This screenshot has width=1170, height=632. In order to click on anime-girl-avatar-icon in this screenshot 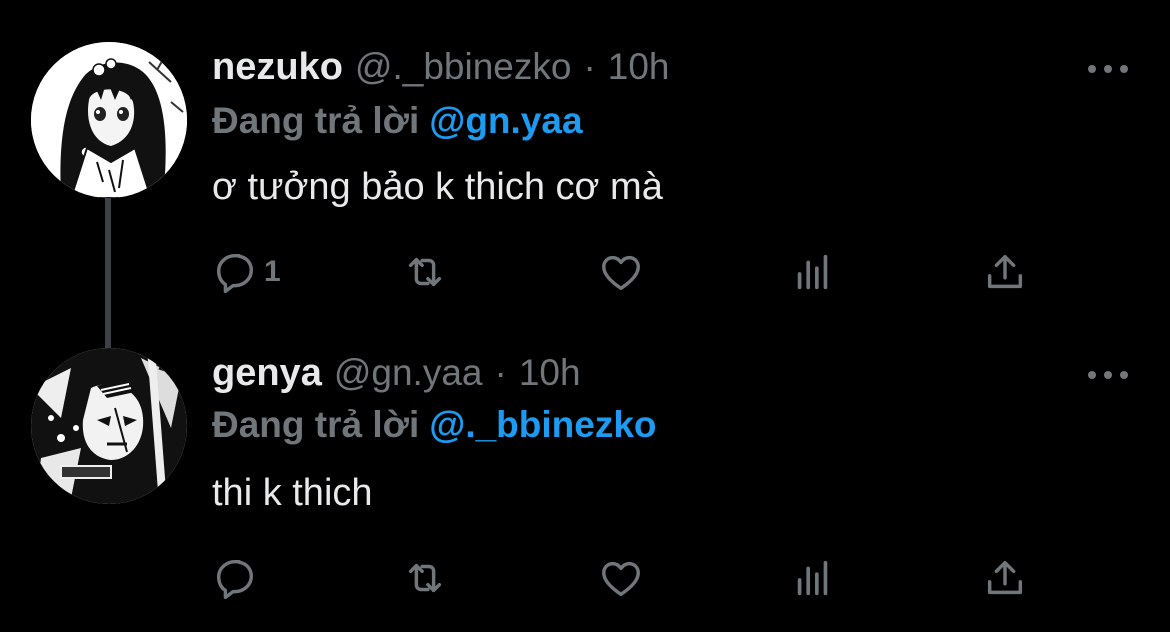, I will do `click(109, 120)`.